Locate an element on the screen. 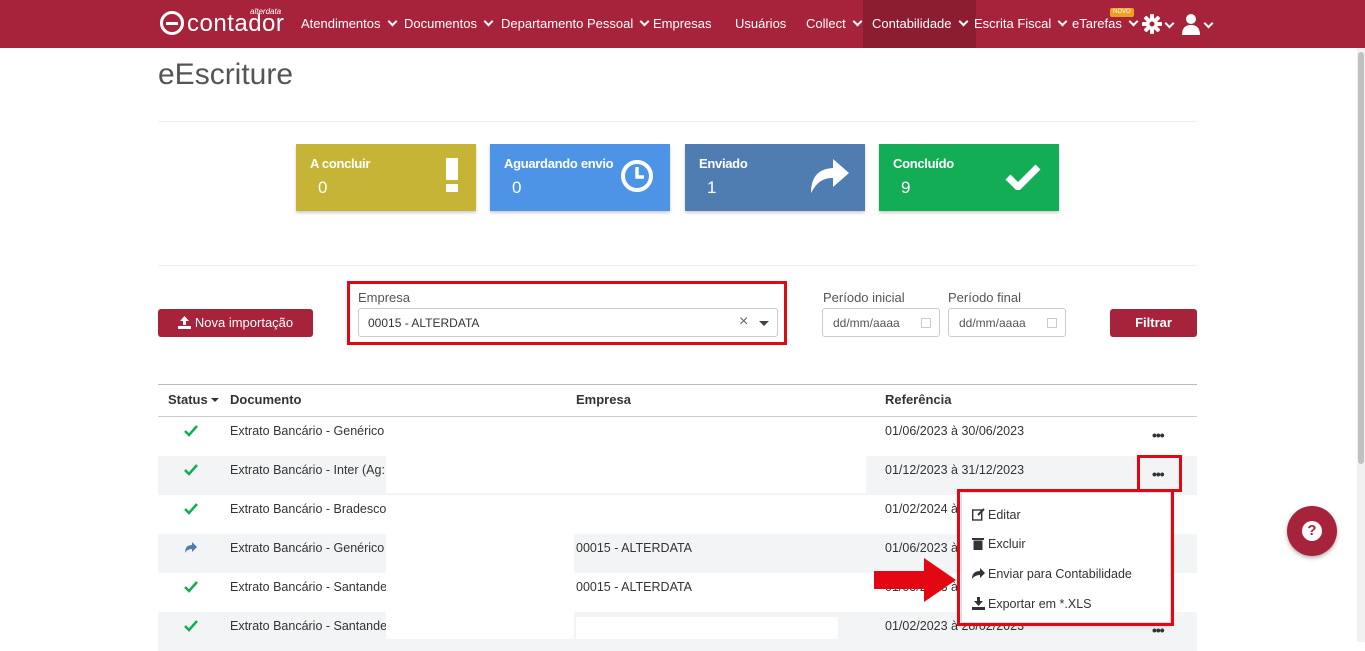  logo-brand: alterdata is located at coordinates (266, 11).